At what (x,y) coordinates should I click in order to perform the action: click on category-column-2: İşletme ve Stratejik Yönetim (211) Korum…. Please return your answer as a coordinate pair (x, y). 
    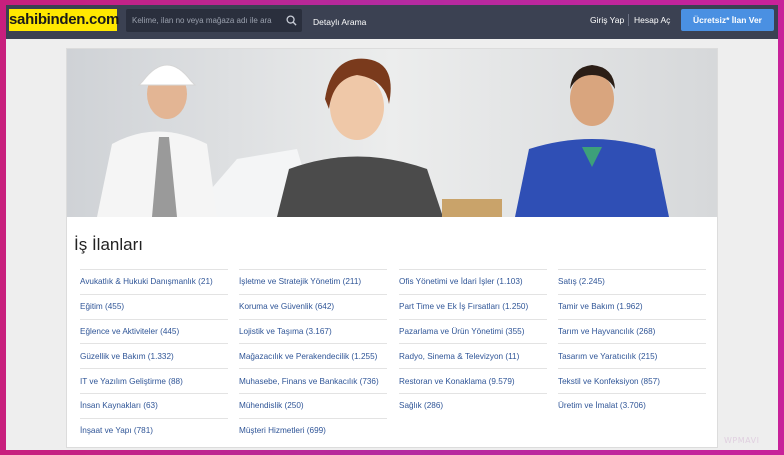
    Looking at the image, I should click on (313, 356).